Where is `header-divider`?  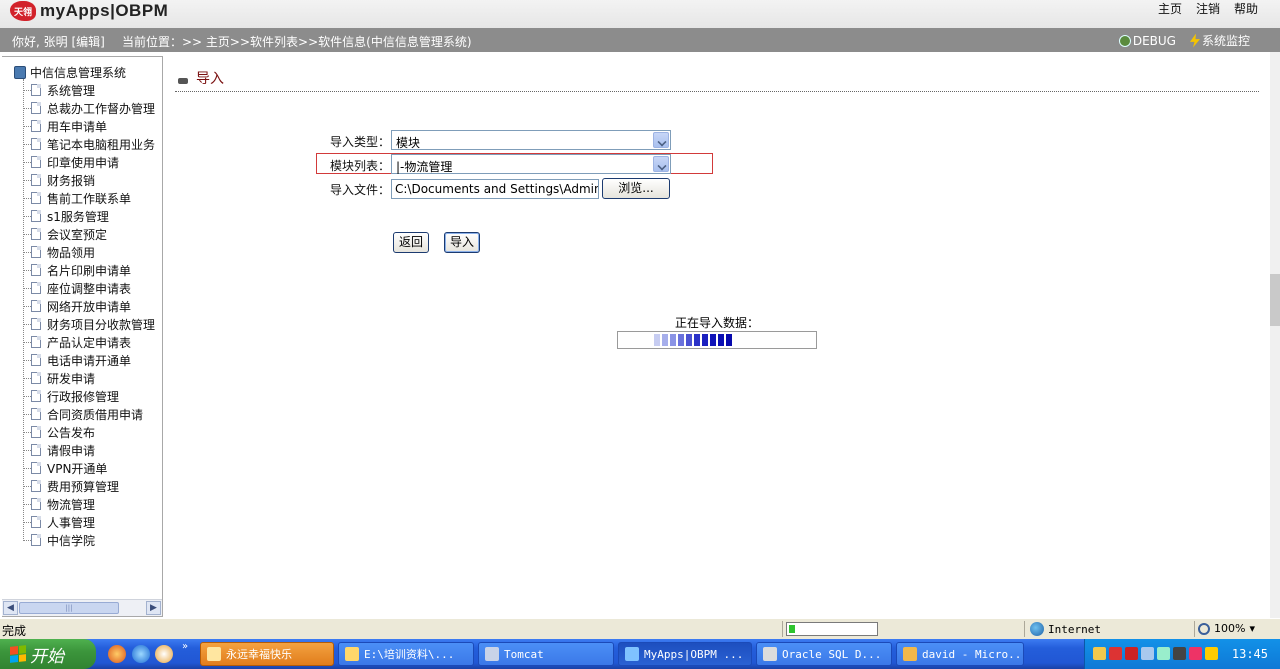 header-divider is located at coordinates (717, 91).